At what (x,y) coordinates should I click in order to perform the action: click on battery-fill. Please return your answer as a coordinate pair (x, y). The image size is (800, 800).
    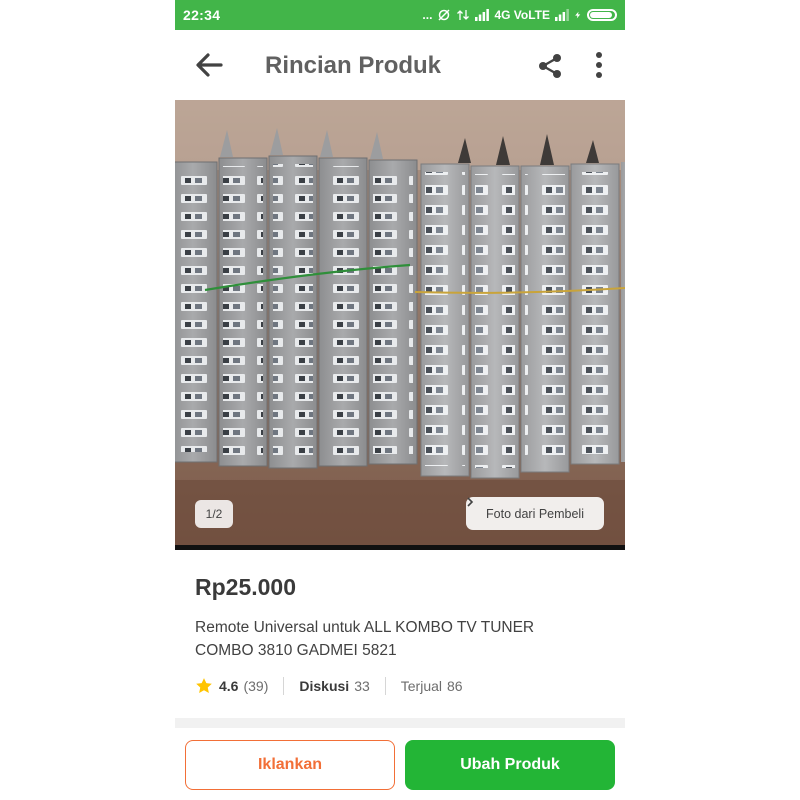
    Looking at the image, I should click on (601, 15).